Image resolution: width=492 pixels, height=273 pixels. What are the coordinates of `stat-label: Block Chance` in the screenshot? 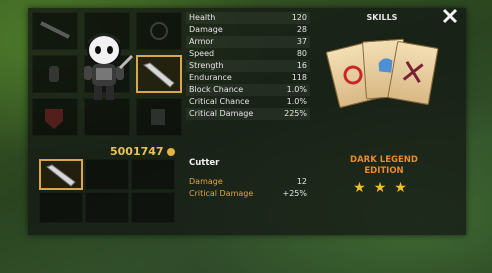 It's located at (216, 89).